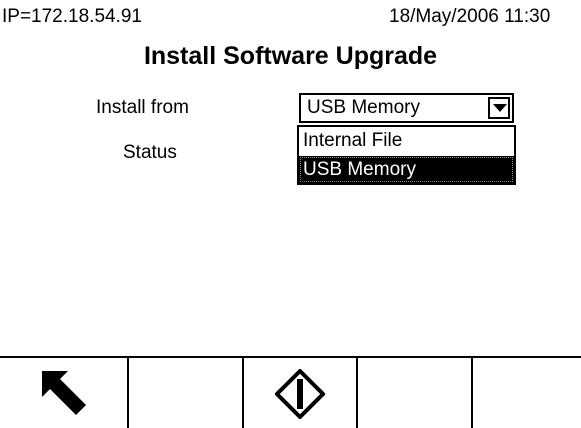 The height and width of the screenshot is (428, 581). Describe the element at coordinates (290, 56) in the screenshot. I see `page-title: Install Software Upgrade` at that location.